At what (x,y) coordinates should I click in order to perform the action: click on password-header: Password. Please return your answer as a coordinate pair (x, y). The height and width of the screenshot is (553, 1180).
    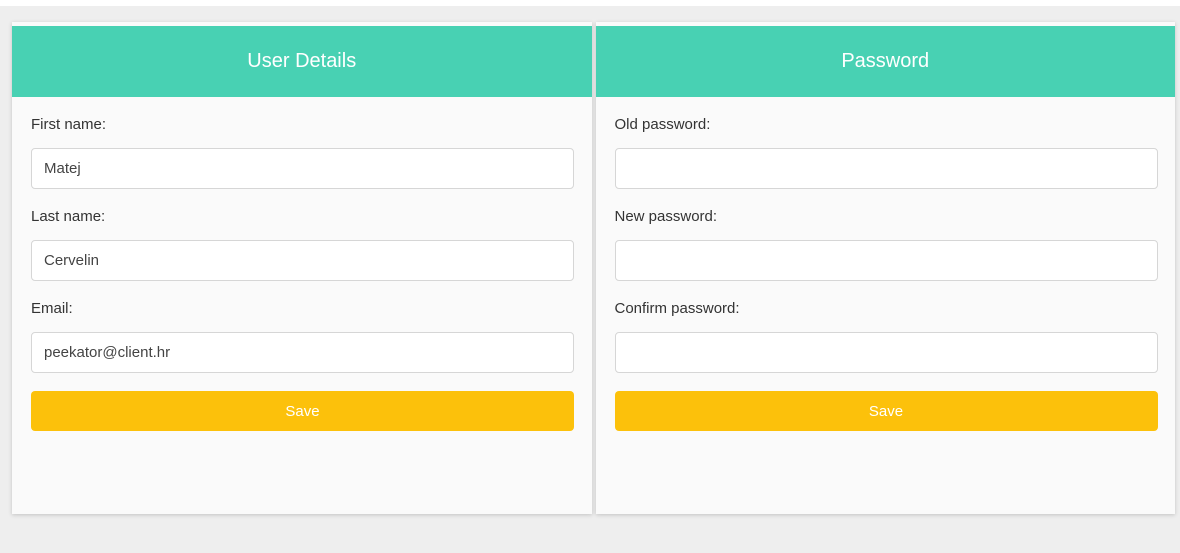
    Looking at the image, I should click on (885, 61).